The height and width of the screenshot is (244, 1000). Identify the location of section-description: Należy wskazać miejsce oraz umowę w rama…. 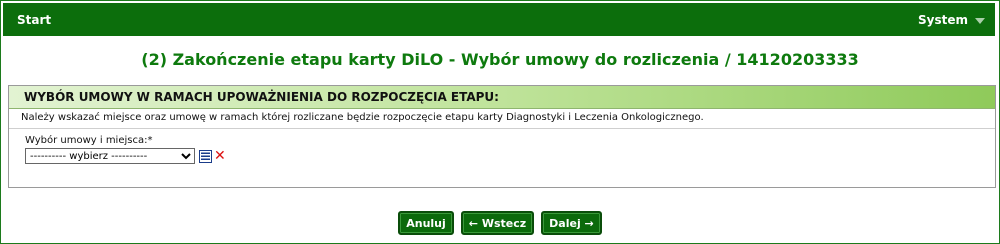
(502, 119).